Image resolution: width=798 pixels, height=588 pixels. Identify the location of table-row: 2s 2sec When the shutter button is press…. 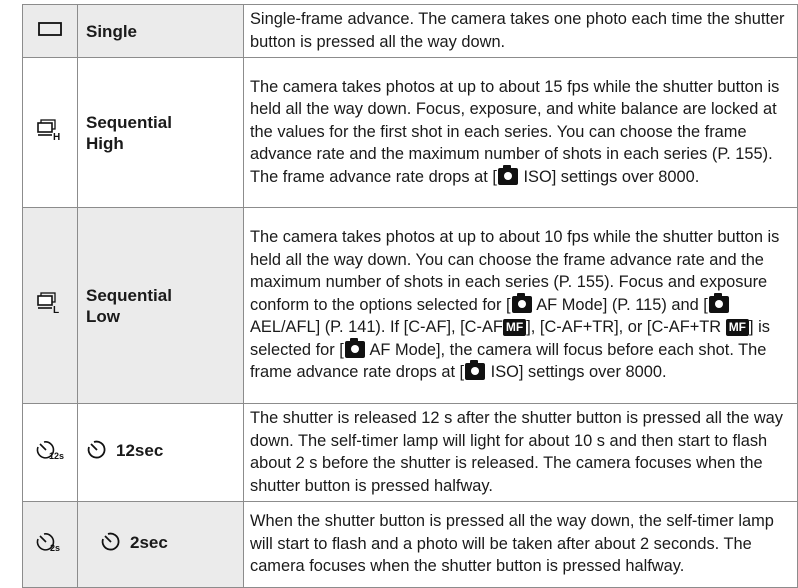
(410, 544).